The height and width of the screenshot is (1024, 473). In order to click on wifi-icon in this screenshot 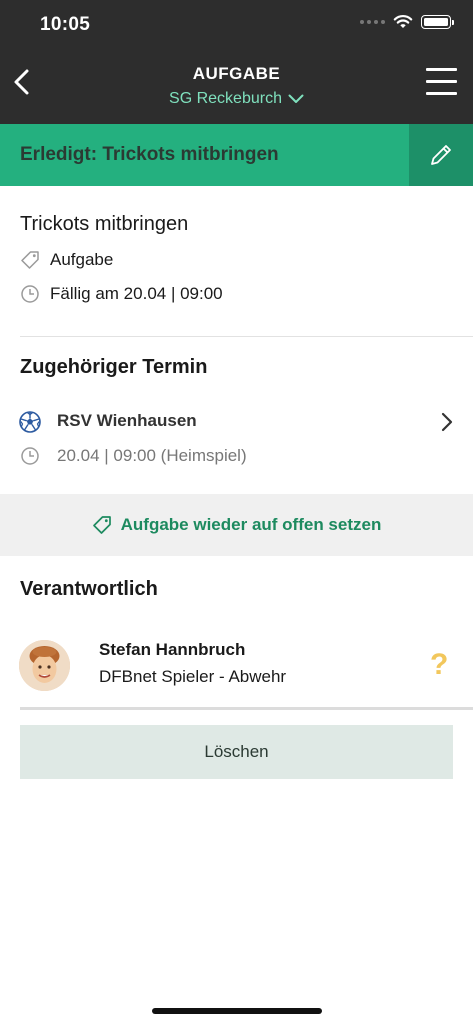, I will do `click(403, 21)`.